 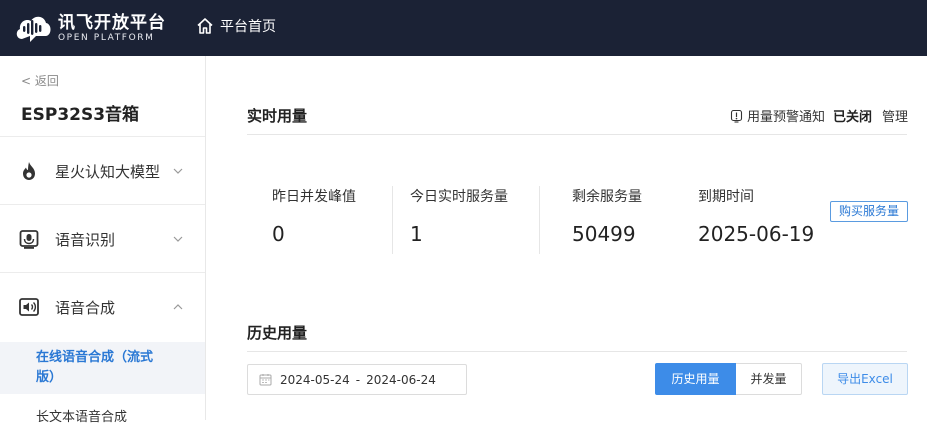 I want to click on speaker-icon, so click(x=29, y=307).